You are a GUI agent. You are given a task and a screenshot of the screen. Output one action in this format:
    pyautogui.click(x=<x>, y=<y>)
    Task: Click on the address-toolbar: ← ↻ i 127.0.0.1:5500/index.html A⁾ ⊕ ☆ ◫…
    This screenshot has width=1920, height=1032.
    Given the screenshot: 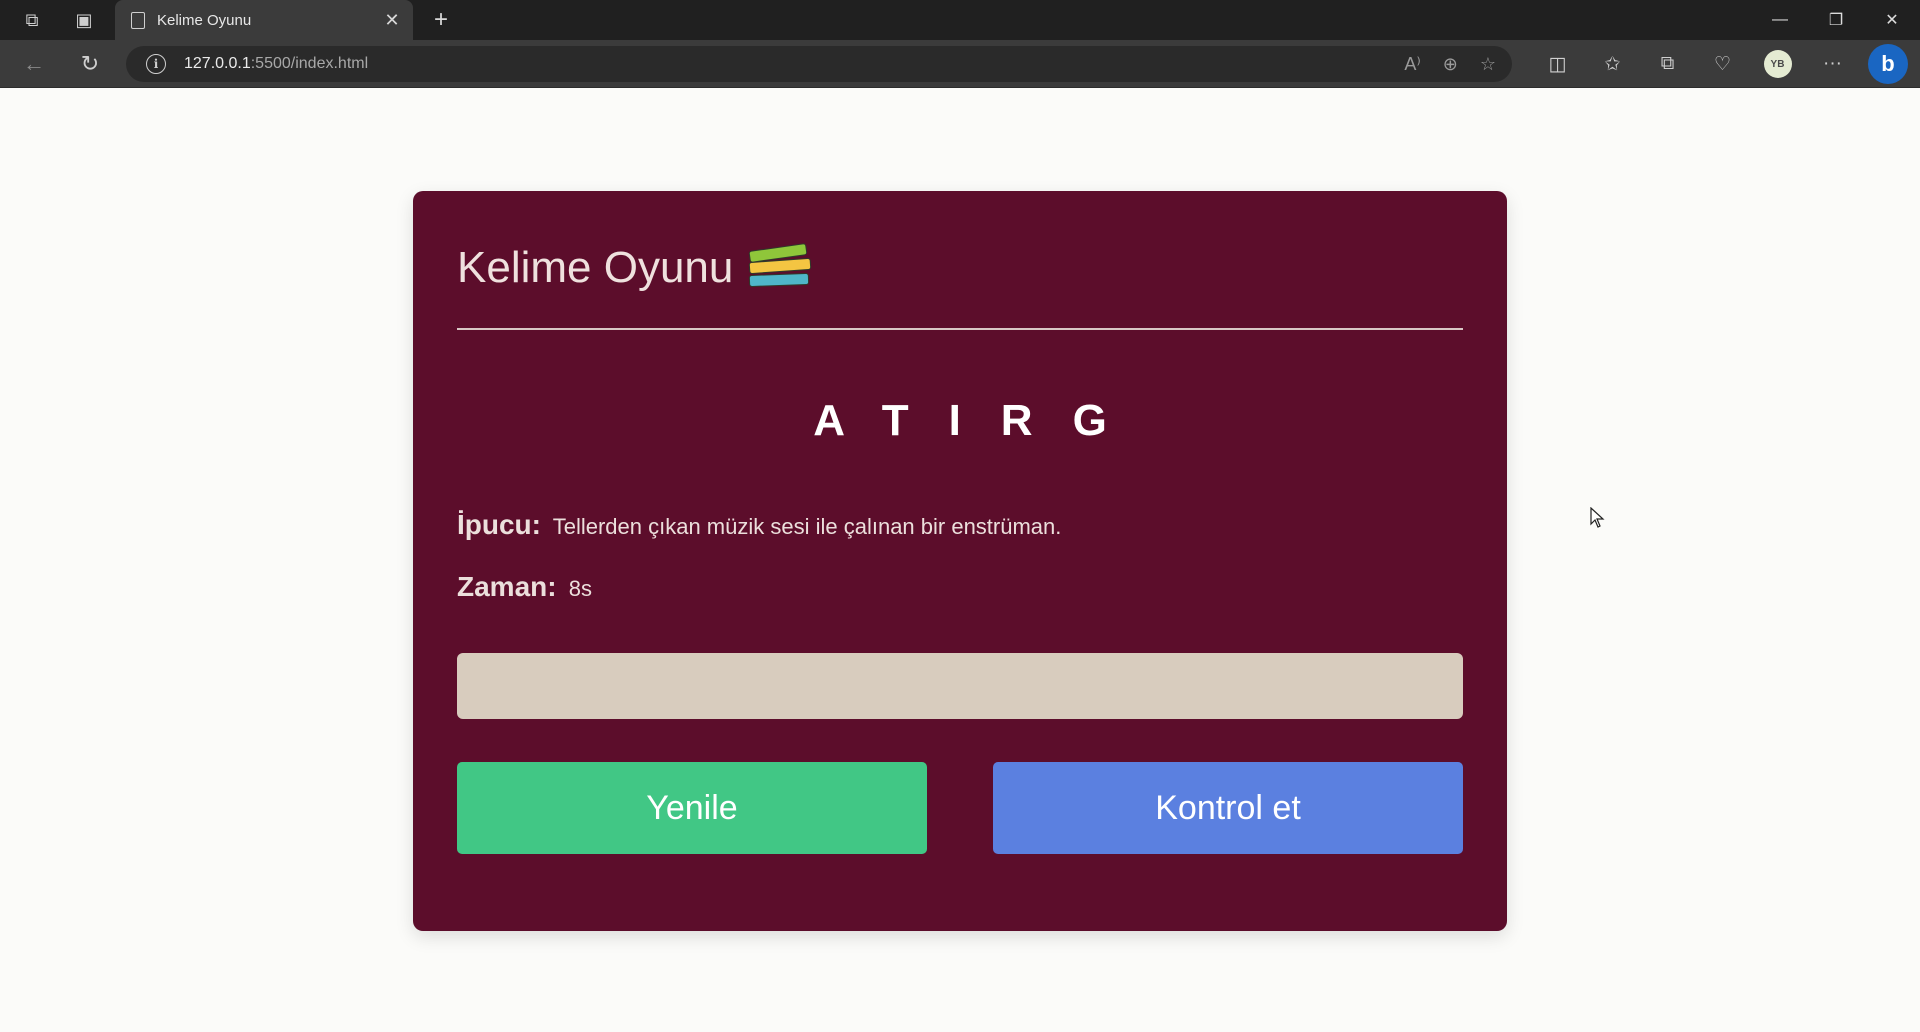 What is the action you would take?
    pyautogui.click(x=960, y=64)
    